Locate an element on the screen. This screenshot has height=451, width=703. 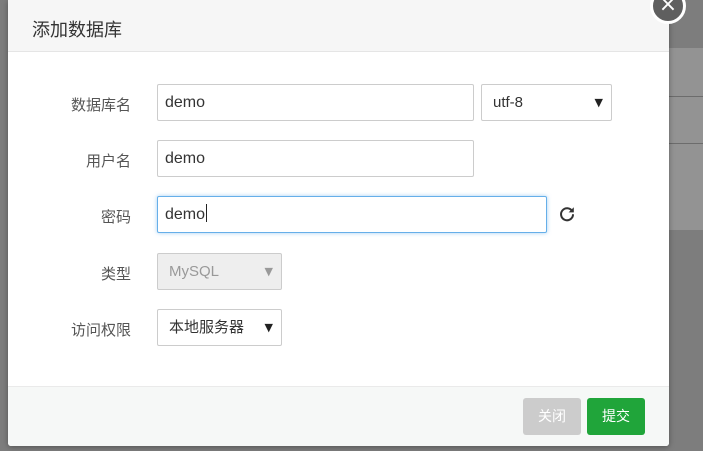
access-select: 本地服务器 ▼ is located at coordinates (219, 327).